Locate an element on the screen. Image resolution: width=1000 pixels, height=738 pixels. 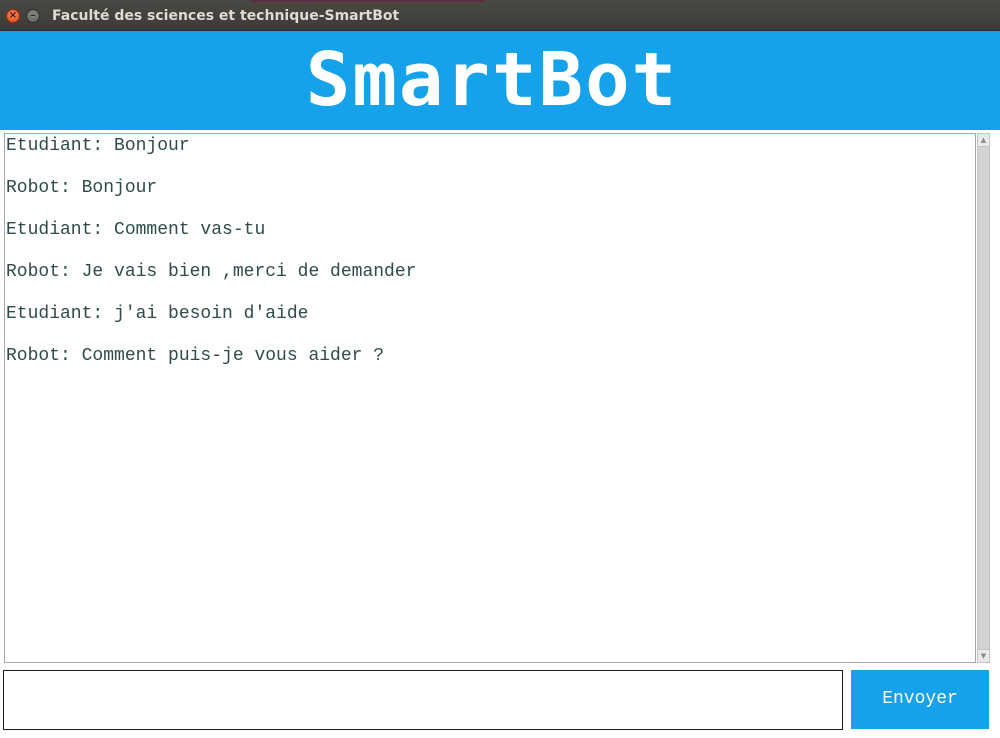
chat-scrollbar: ▲ ▼ is located at coordinates (983, 398).